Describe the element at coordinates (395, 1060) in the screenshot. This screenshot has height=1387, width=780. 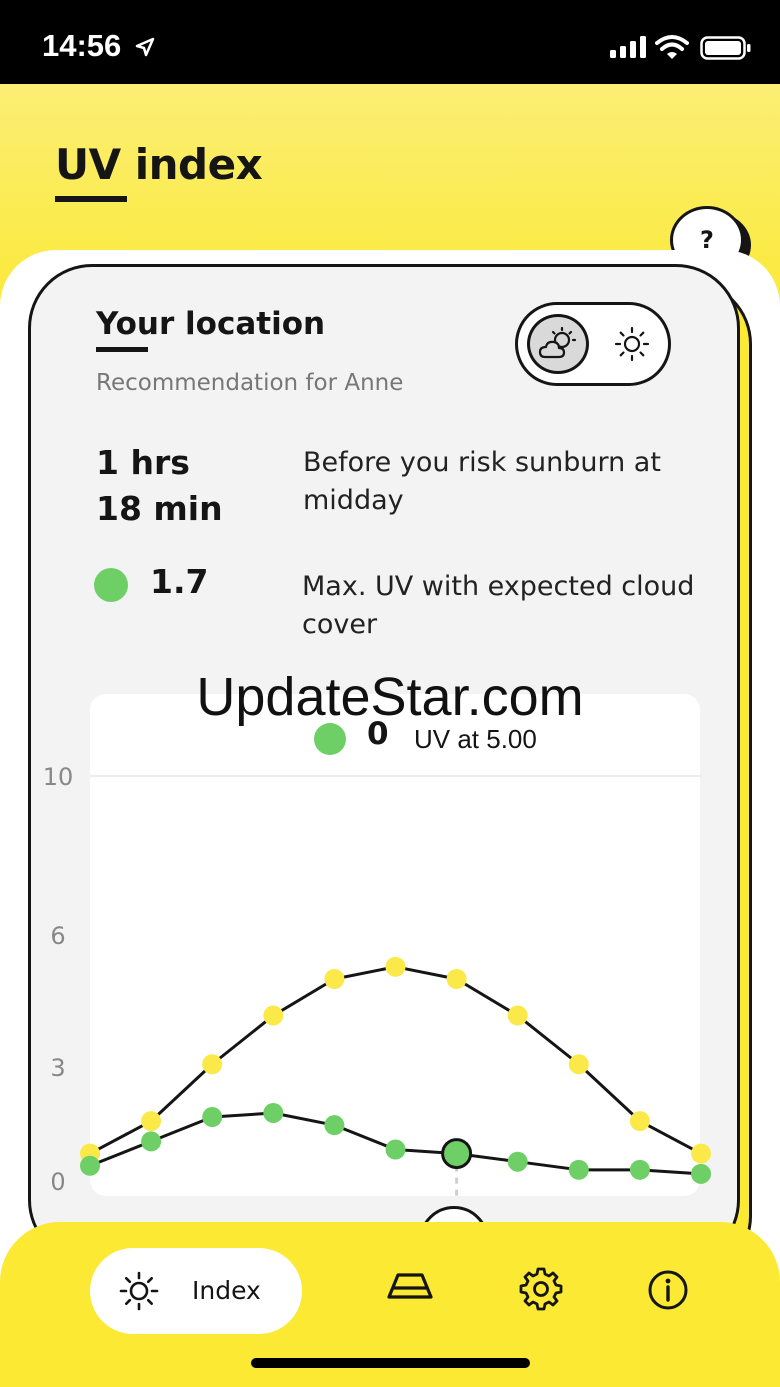
I see `clear-sky-series-line` at that location.